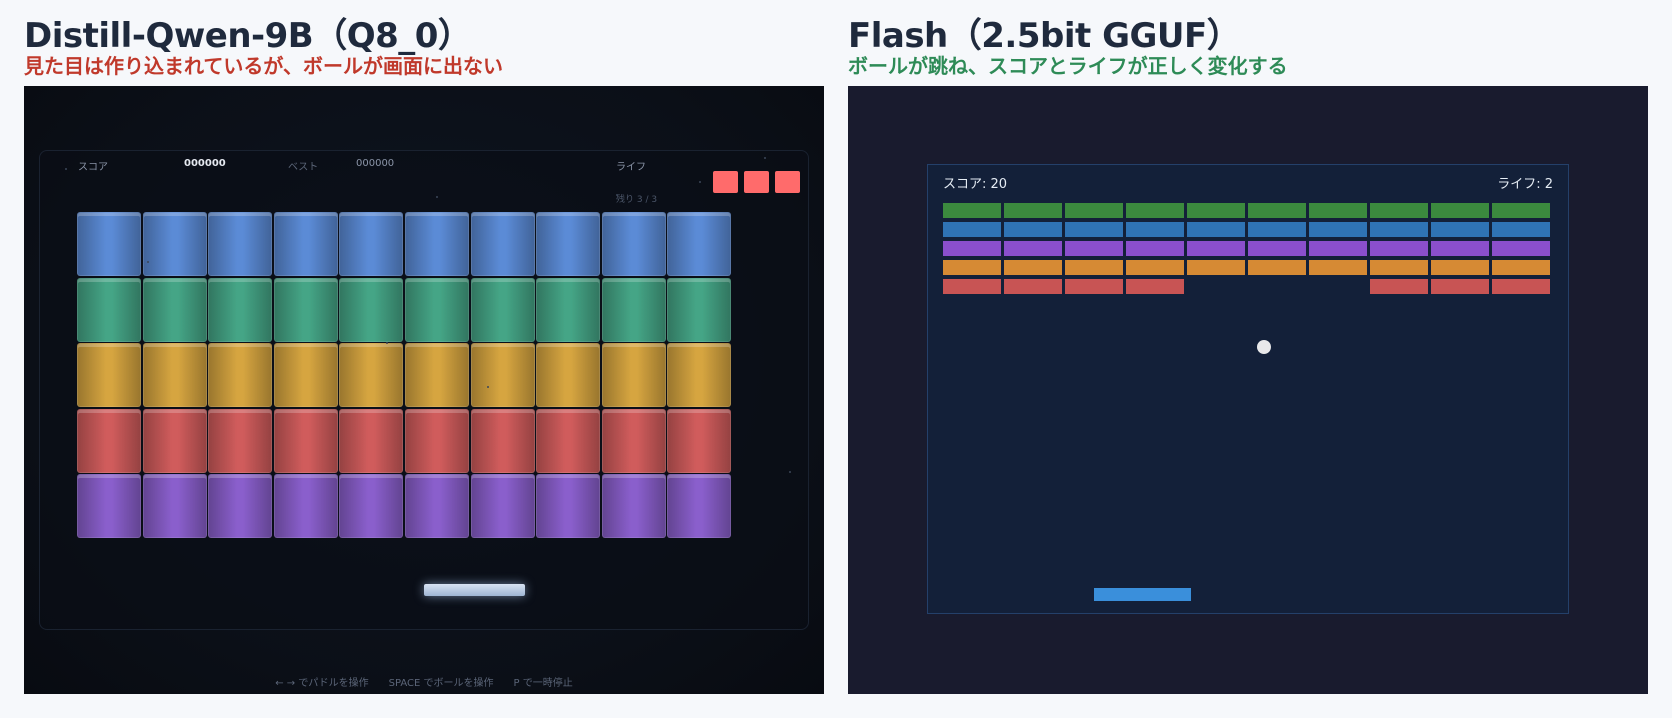 This screenshot has height=718, width=1672. What do you see at coordinates (441, 683) in the screenshot?
I see `control-hint-item: SPACE でボールを操作` at bounding box center [441, 683].